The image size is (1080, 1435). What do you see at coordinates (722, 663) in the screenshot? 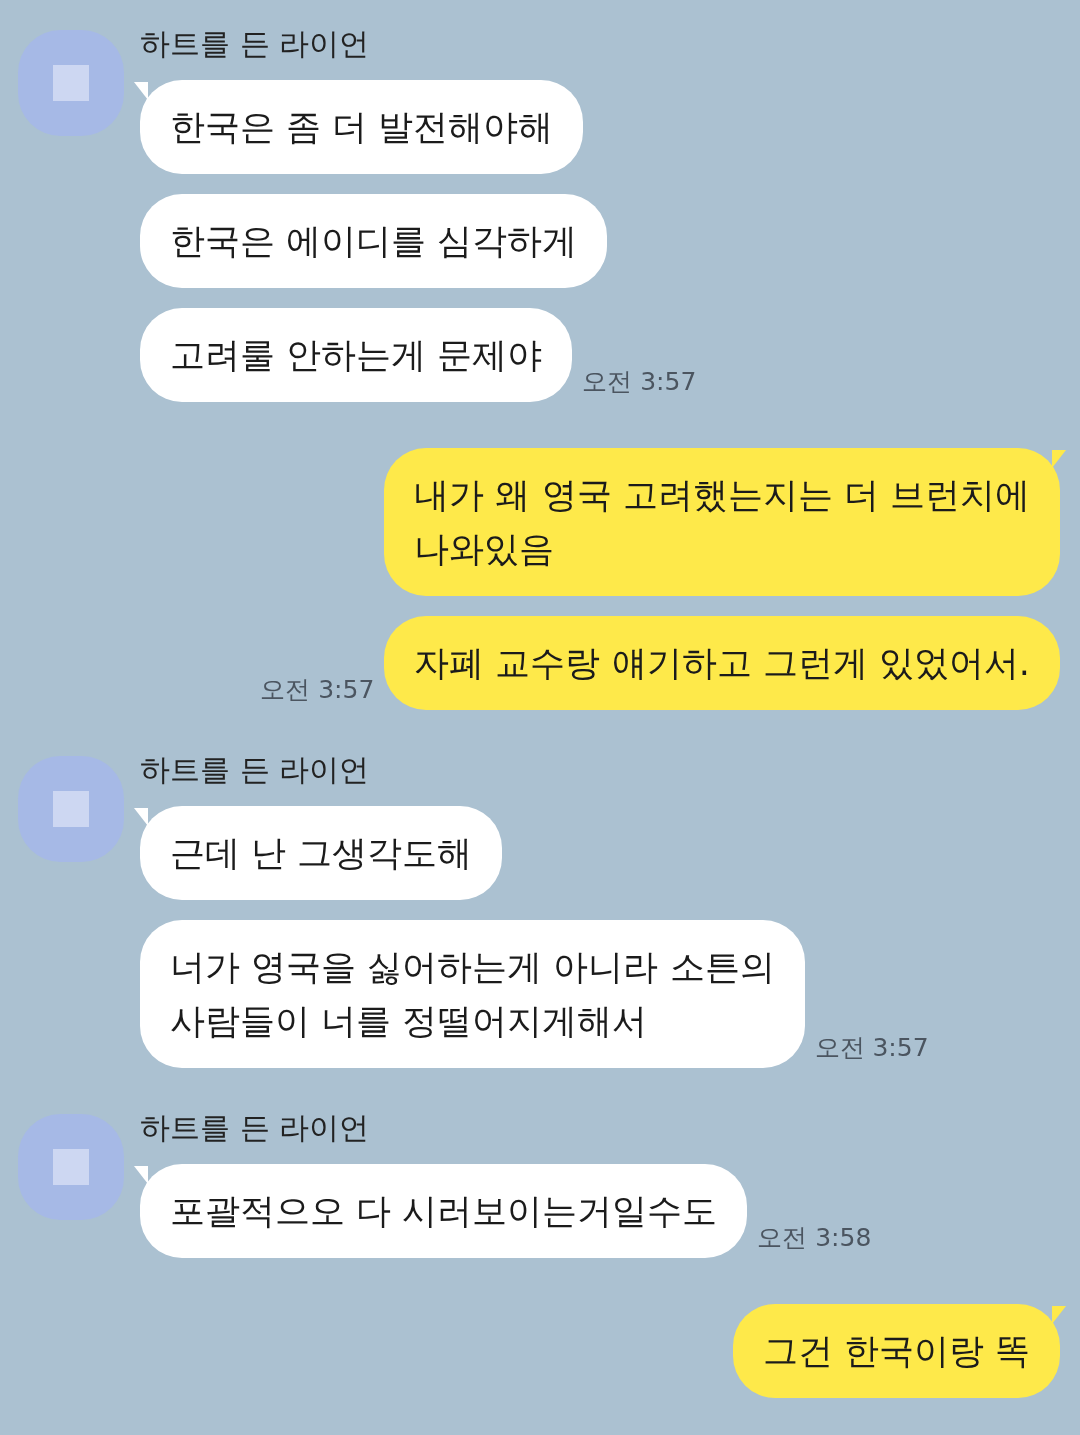
I see `message-bubble: 자폐 교수랑 얘기하고 그런게 있었어서.` at bounding box center [722, 663].